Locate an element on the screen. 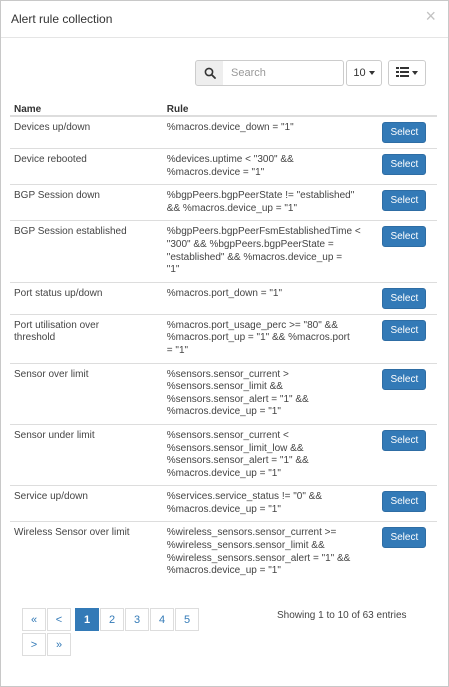 The image size is (449, 687). pager-first-button: « is located at coordinates (34, 619).